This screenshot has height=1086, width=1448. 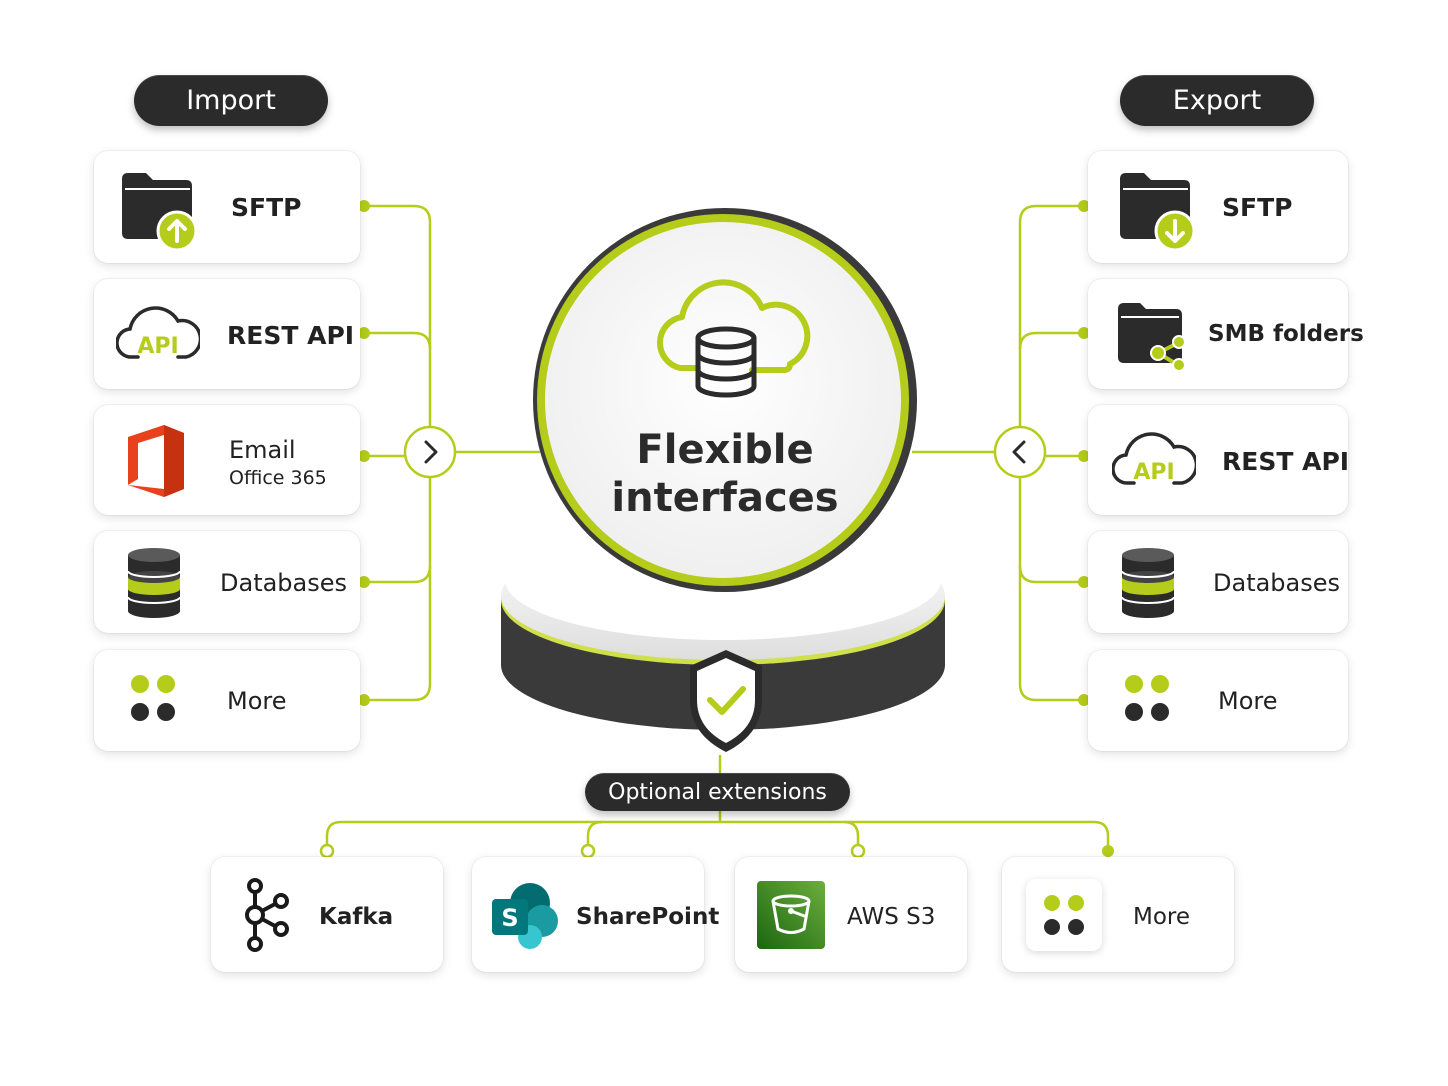 I want to click on export-chevron-node, so click(x=1020, y=452).